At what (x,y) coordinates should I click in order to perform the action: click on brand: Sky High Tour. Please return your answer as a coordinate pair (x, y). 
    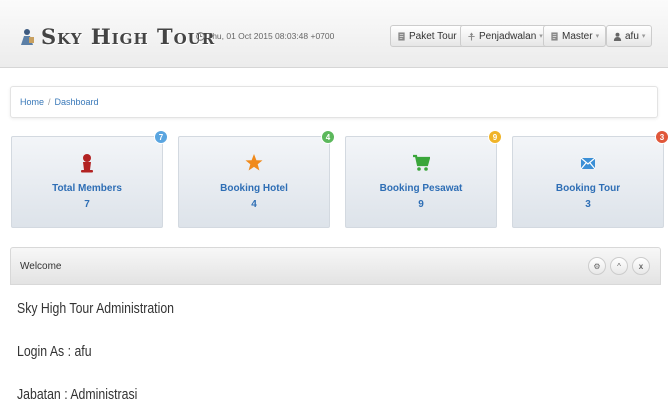
    Looking at the image, I should click on (116, 36).